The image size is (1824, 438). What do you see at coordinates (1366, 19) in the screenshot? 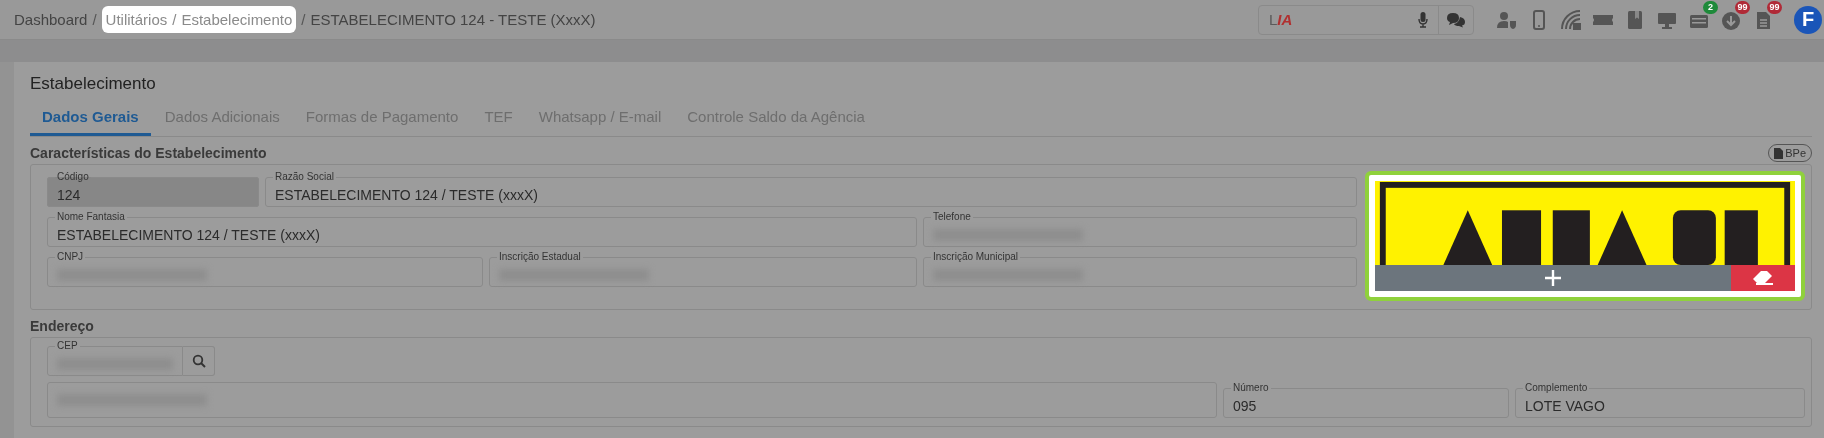
I see `assistant-field: LIA` at bounding box center [1366, 19].